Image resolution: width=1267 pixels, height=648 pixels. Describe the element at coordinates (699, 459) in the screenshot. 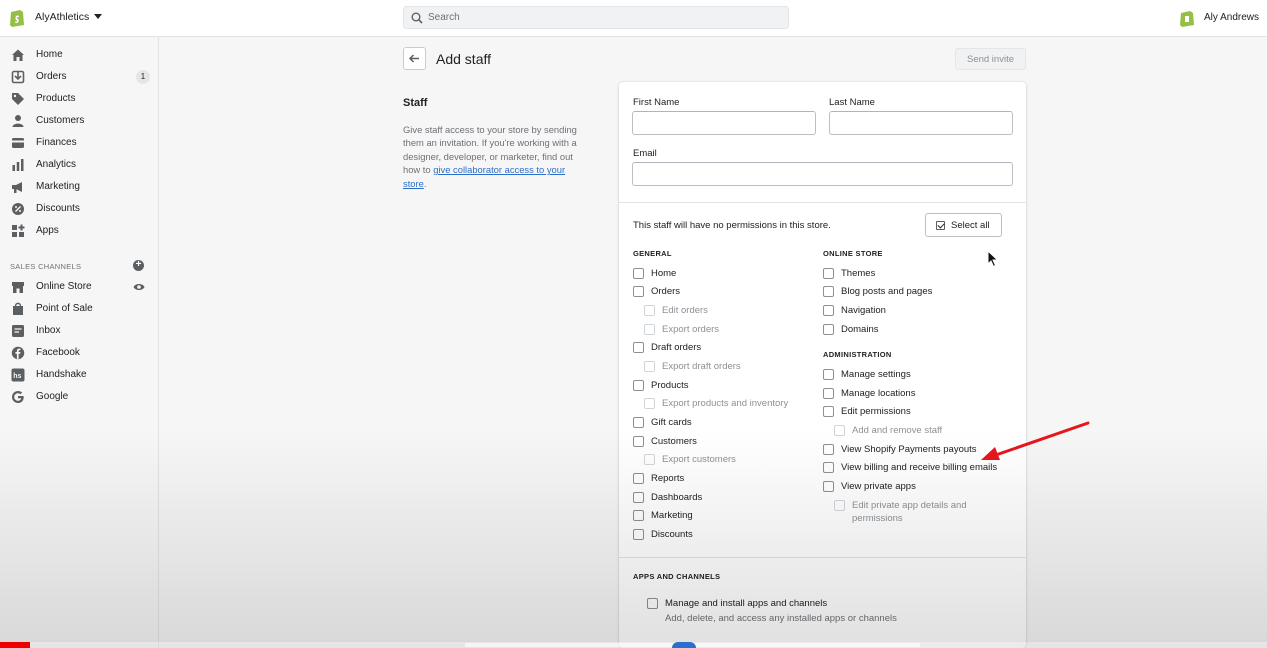

I see `perm-label: Export customers` at that location.